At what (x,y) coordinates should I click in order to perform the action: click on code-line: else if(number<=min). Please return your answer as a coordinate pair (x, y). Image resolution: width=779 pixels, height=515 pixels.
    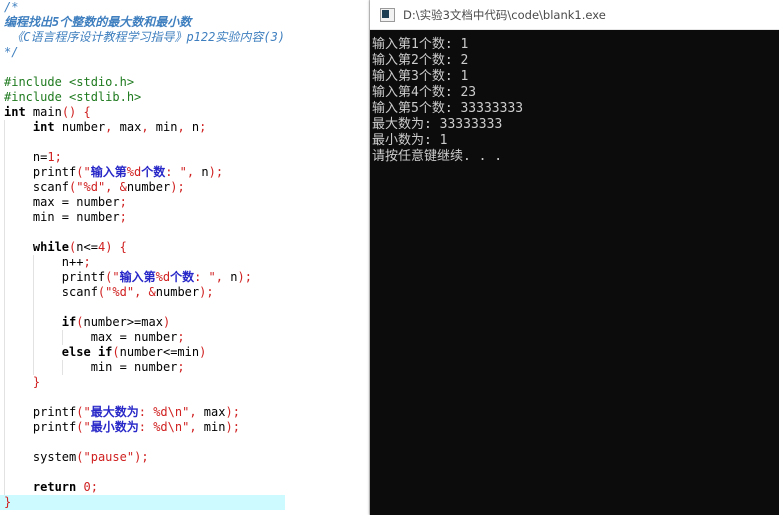
    Looking at the image, I should click on (142, 352).